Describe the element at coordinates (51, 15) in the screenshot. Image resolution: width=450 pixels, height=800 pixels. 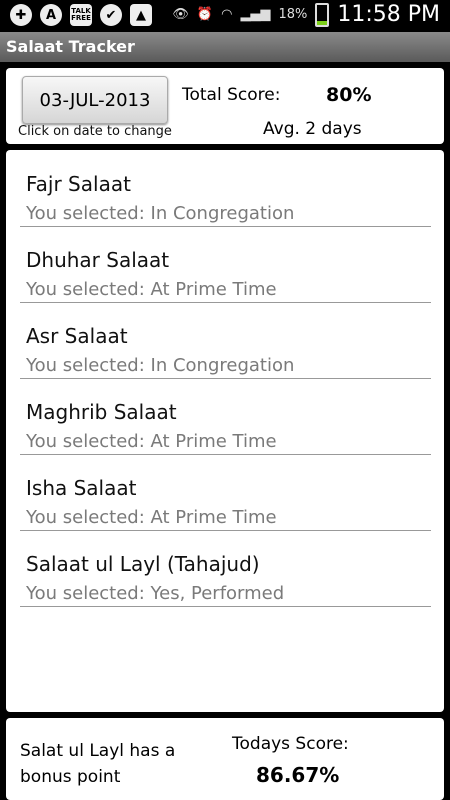
I see `app-a-icon: A` at that location.